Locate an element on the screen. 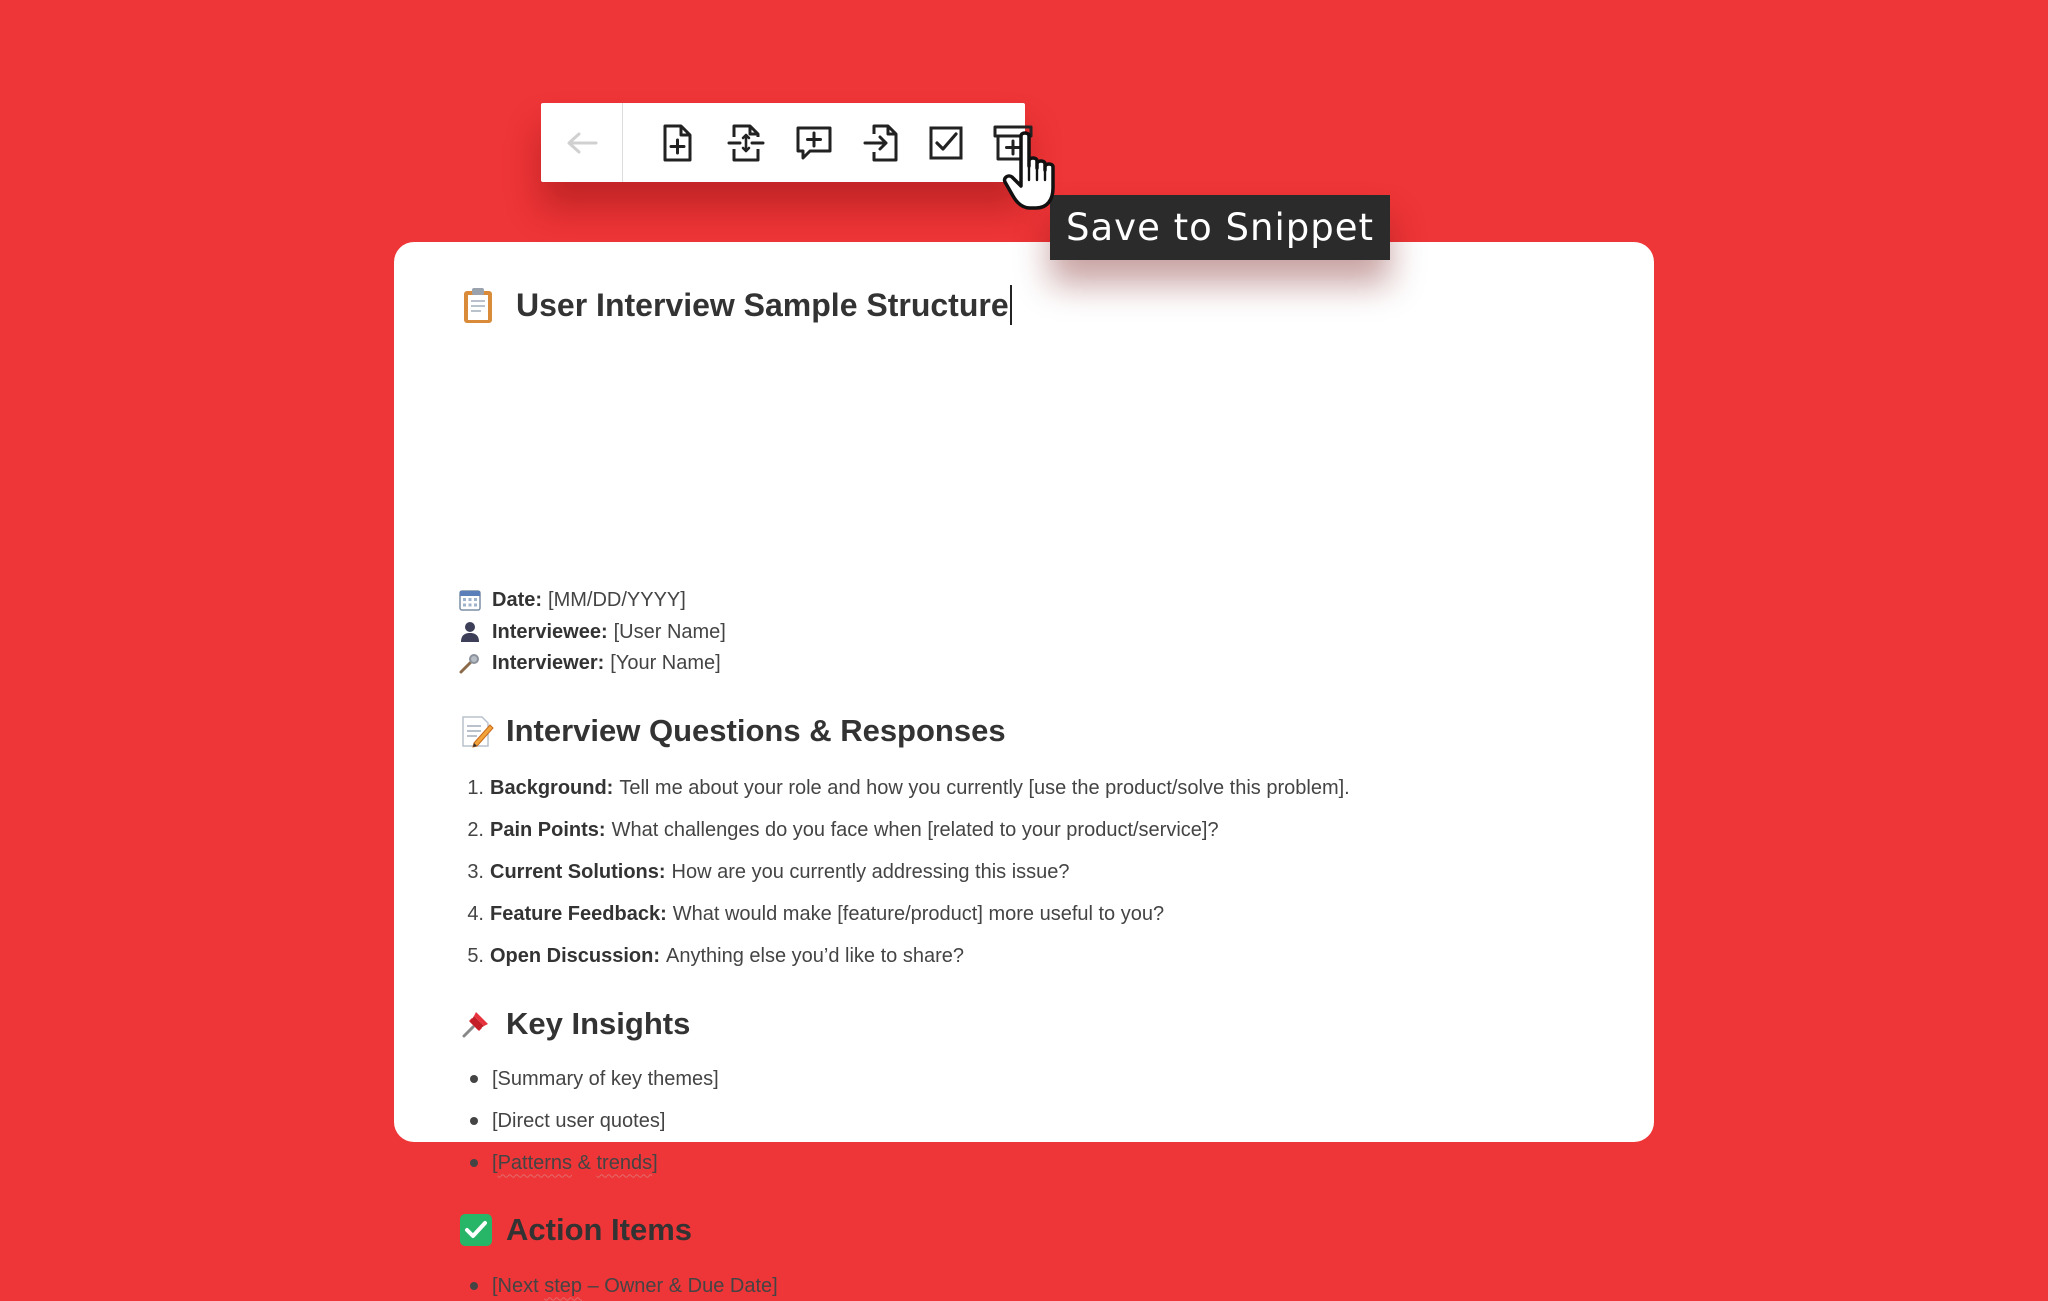 This screenshot has width=2048, height=1301. action-item-1: [Next step – Owner & Due Date] is located at coordinates (618, 1286).